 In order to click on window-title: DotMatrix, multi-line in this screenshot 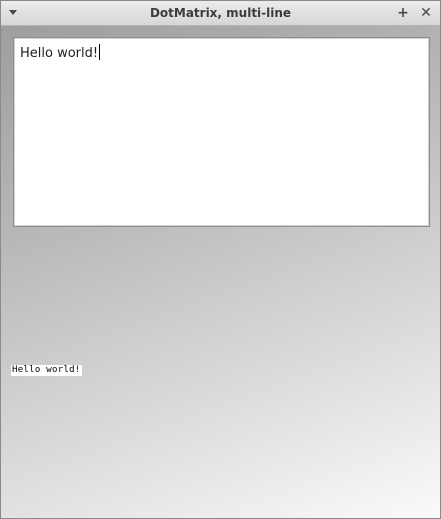, I will do `click(220, 13)`.